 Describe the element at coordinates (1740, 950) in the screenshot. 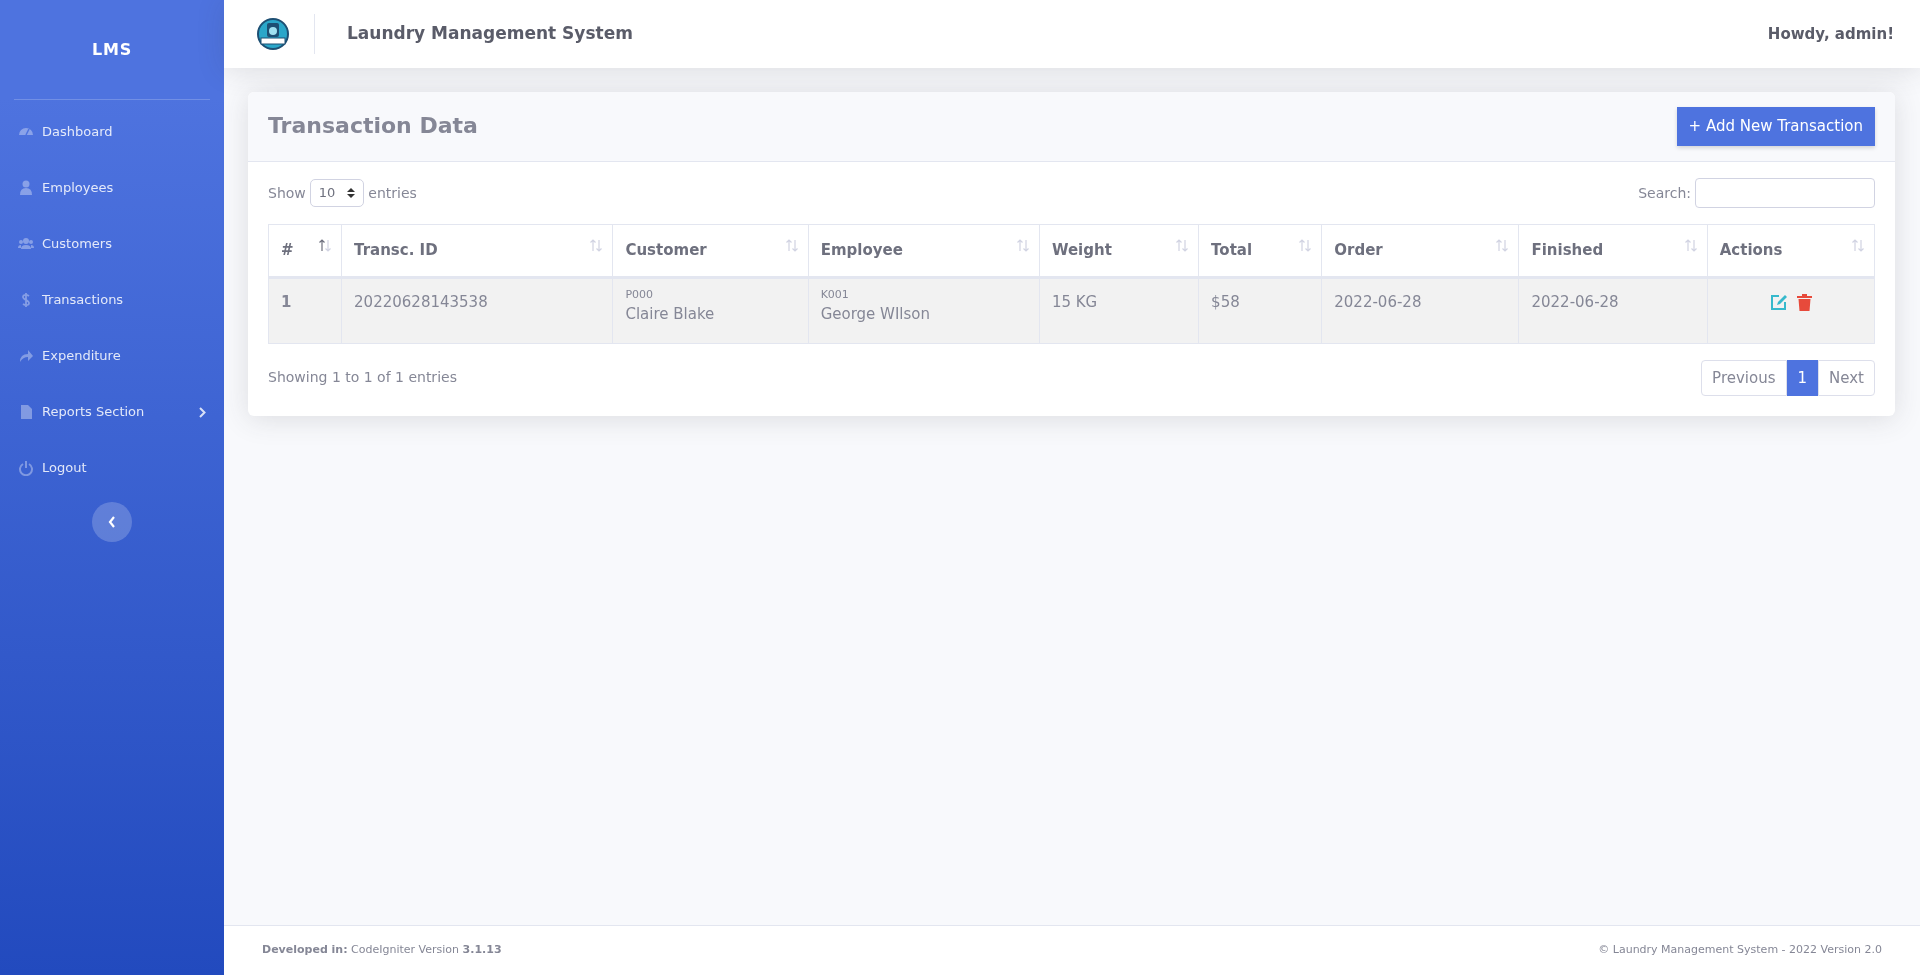

I see `footer-copyright: © Laundry Management System - 2022 Version 2.0` at that location.